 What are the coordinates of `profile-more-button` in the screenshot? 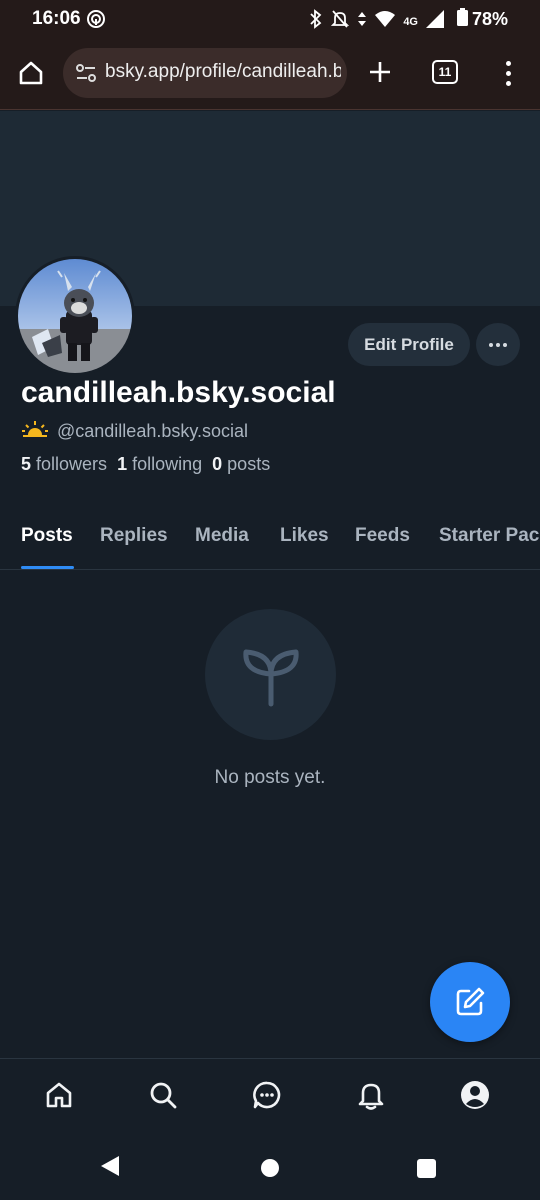 It's located at (498, 344).